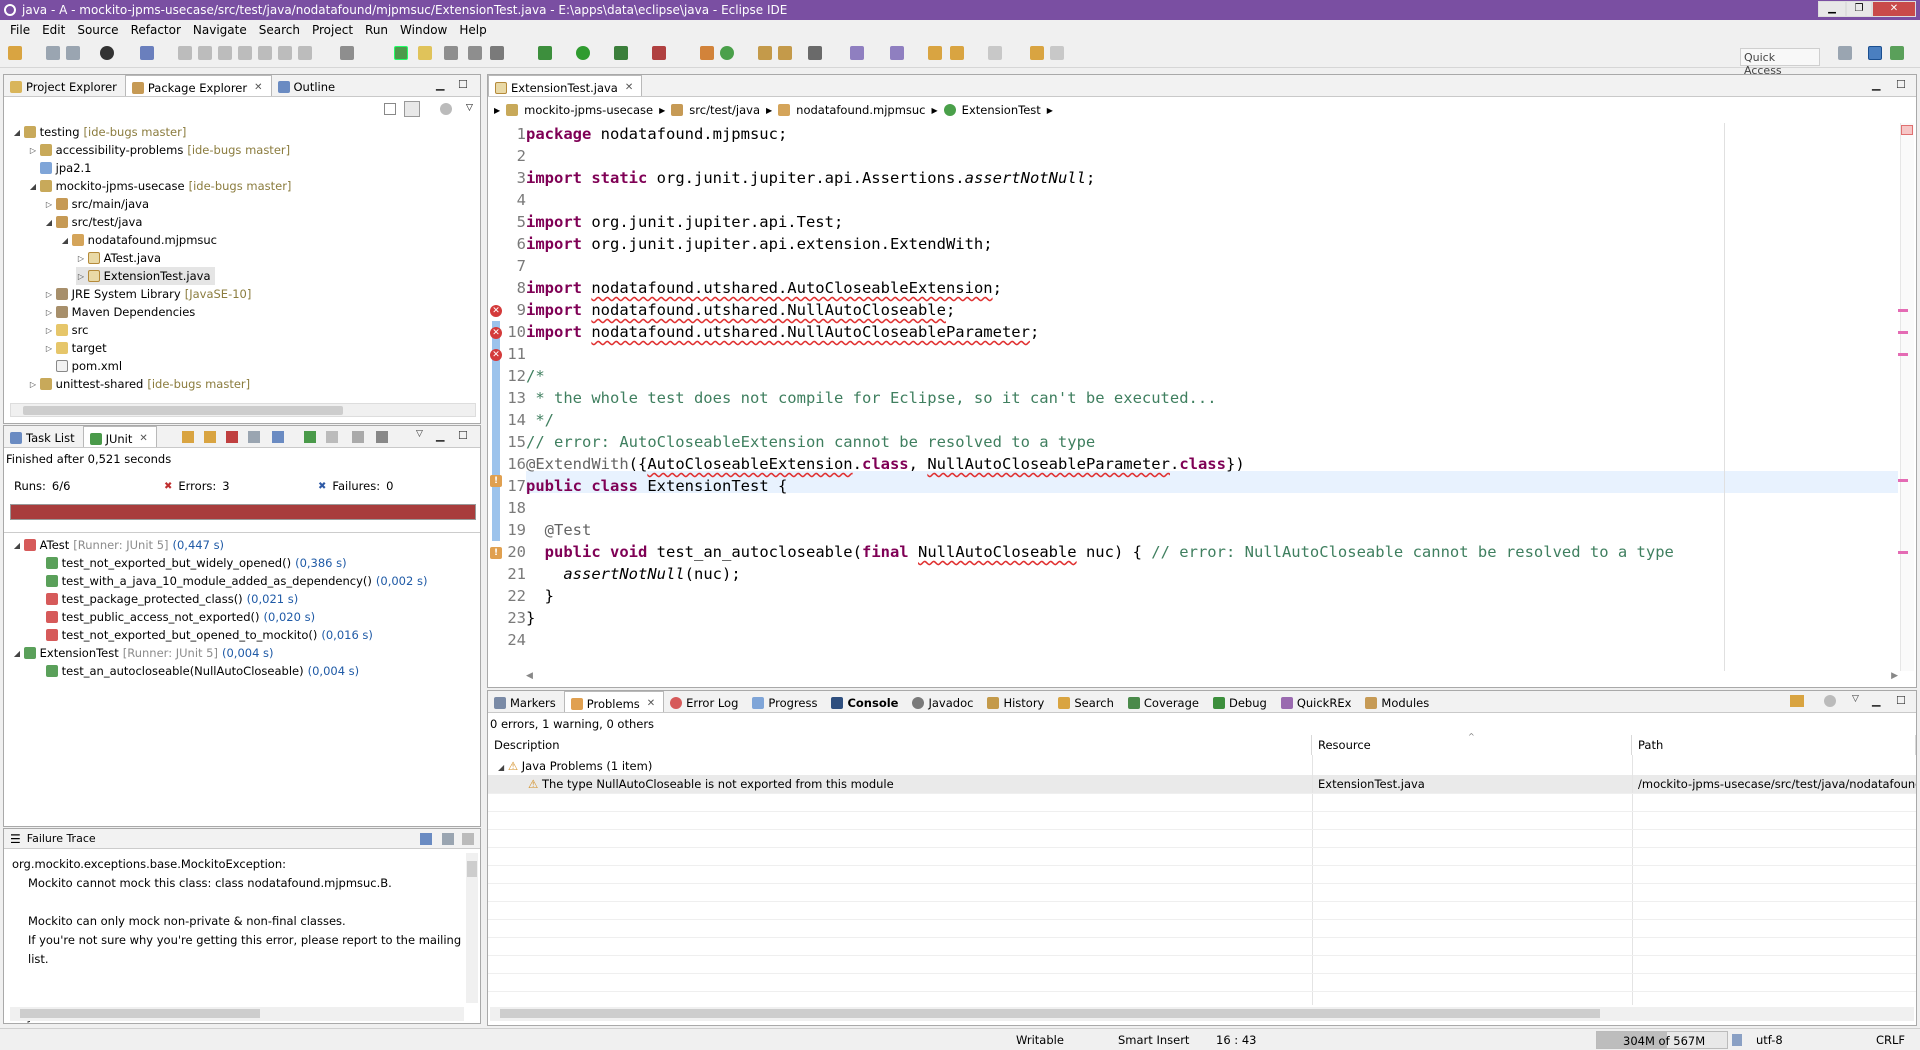 This screenshot has width=1920, height=1050. I want to click on tab-search: Search, so click(1087, 701).